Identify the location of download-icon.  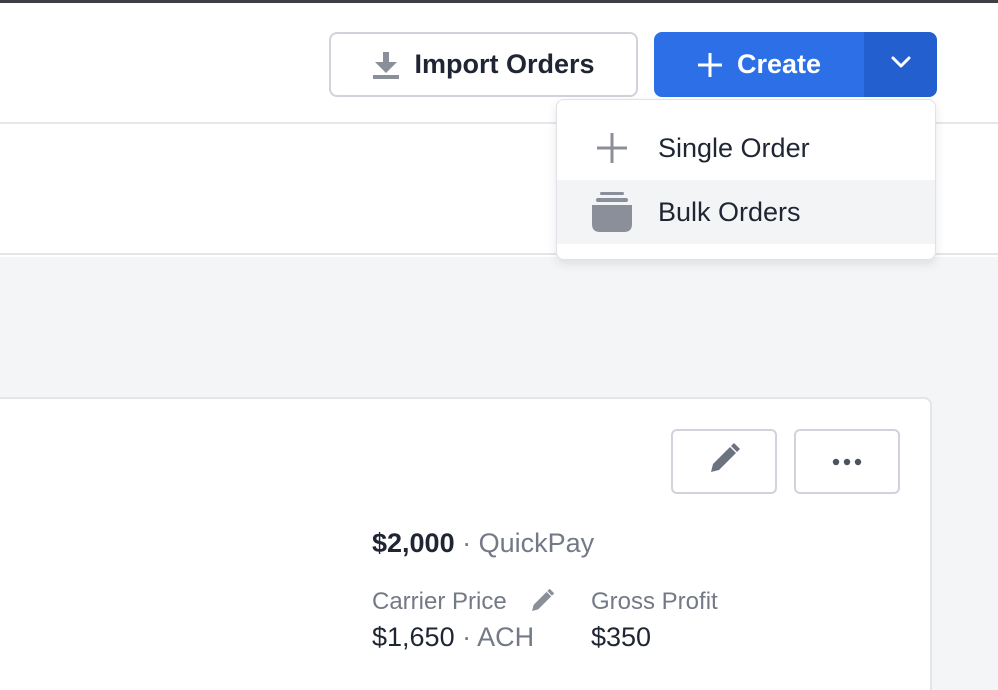
(386, 65).